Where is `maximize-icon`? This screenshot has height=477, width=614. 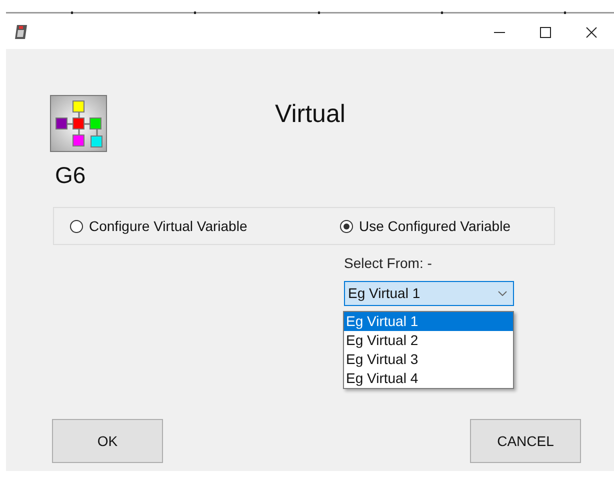
maximize-icon is located at coordinates (545, 32).